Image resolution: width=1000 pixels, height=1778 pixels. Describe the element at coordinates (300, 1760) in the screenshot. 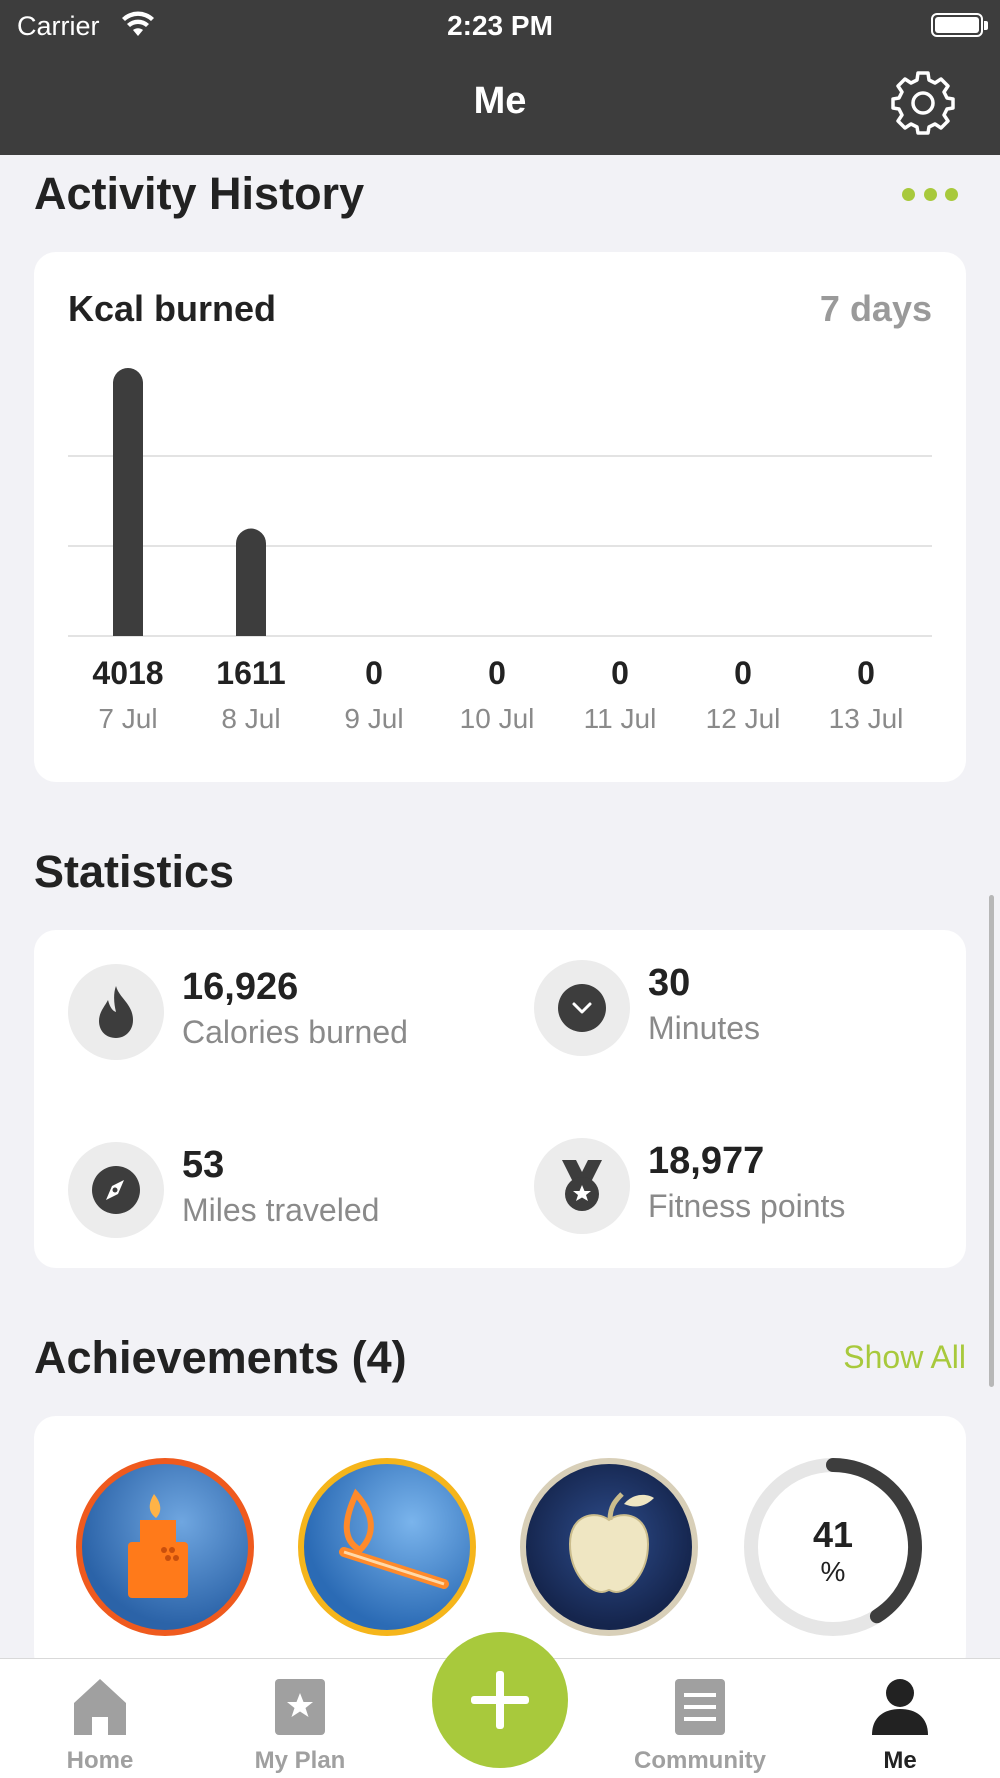

I see `tab-label: My Plan` at that location.